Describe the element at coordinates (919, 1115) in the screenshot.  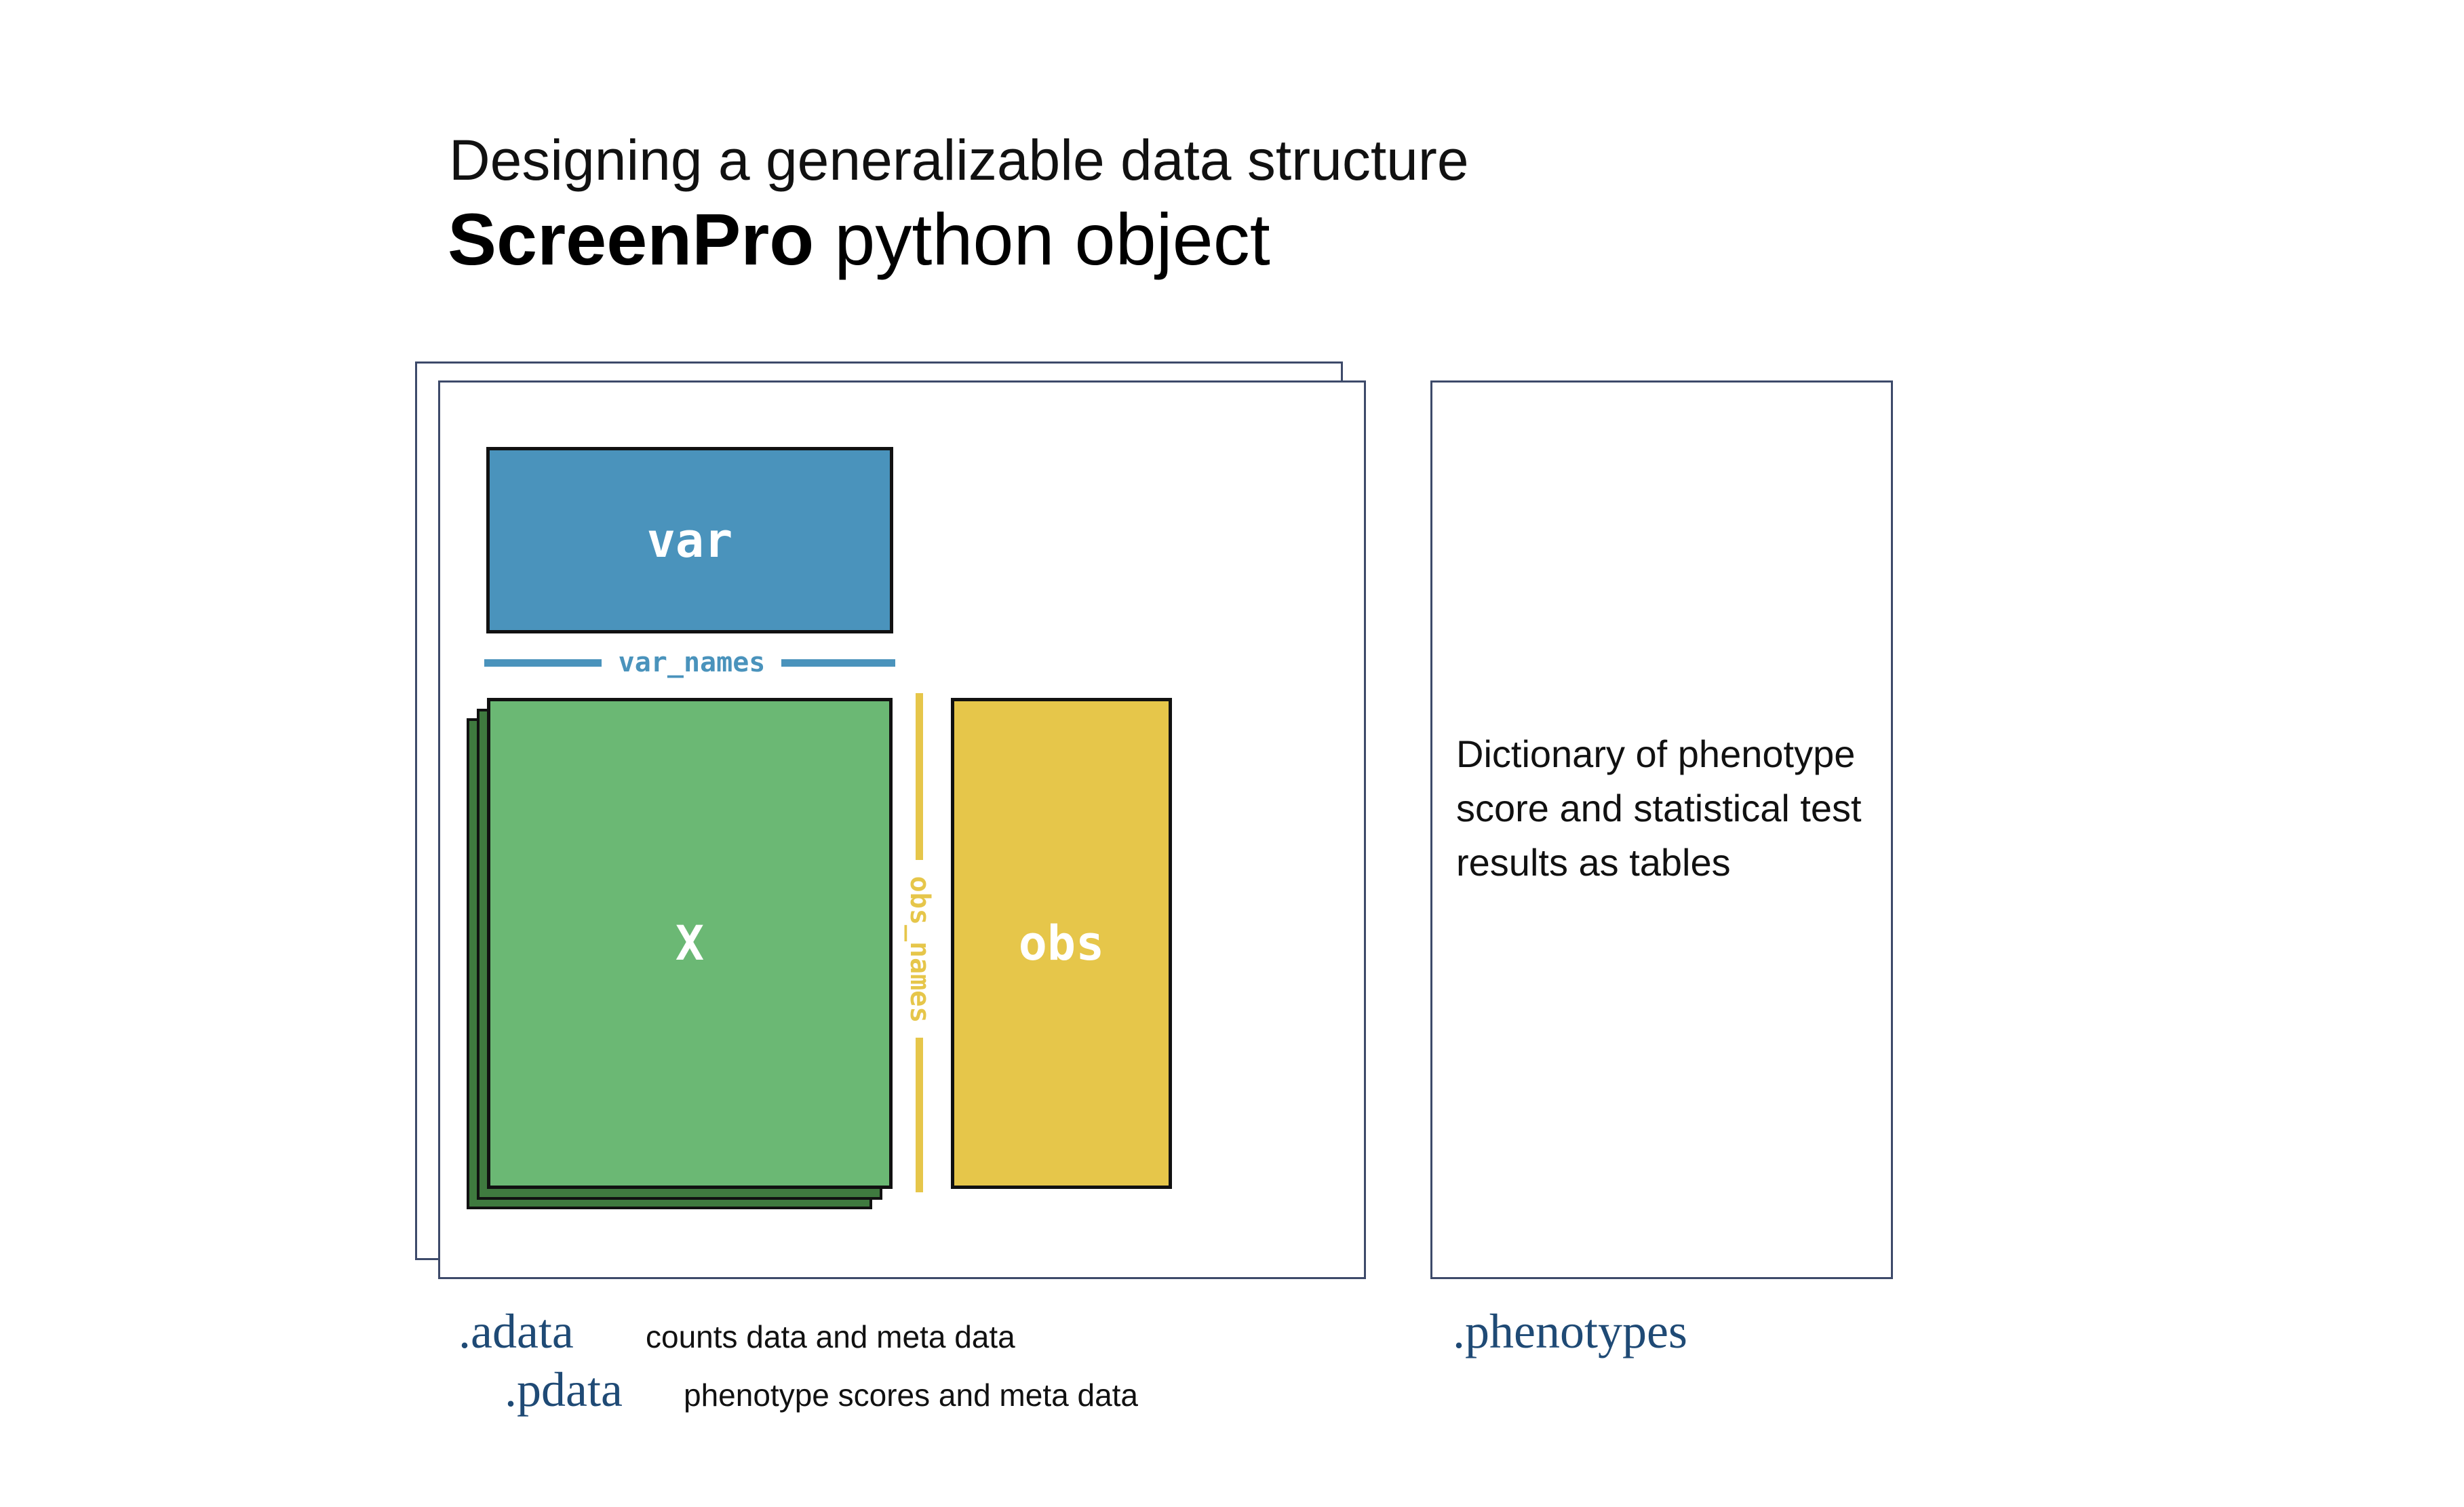
I see `obs-names-line-bottom` at that location.